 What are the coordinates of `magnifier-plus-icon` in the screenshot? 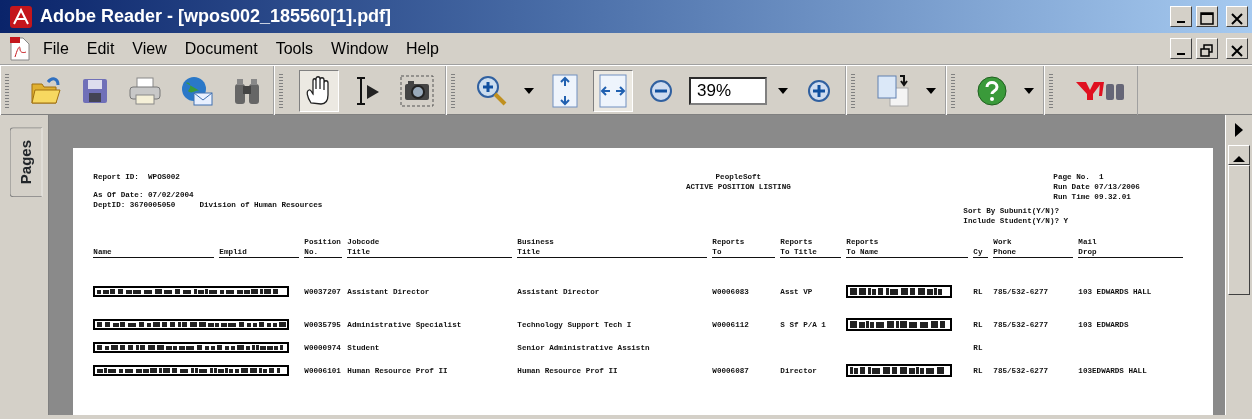 It's located at (492, 90).